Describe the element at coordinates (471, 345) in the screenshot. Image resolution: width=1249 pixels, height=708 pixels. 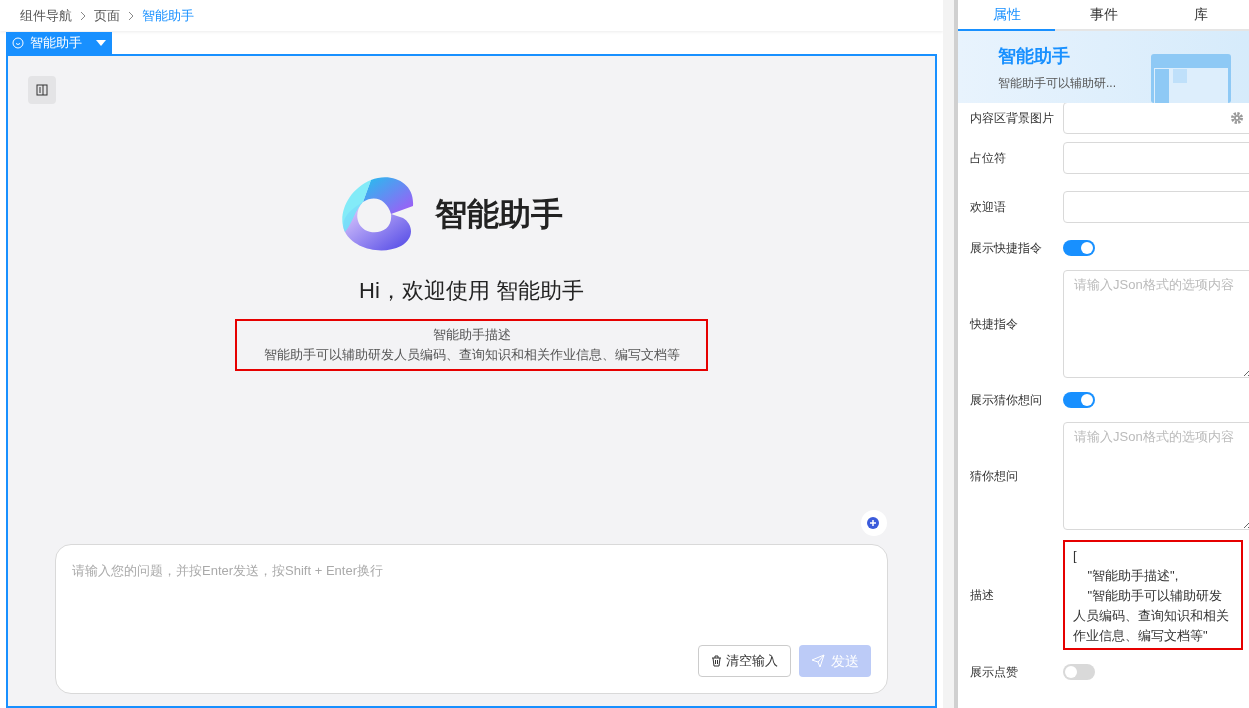
I see `description-text: 智能助手描述 智能助手可以辅助研发人员编码、查询知识和相关作业信息、编写文档等` at that location.